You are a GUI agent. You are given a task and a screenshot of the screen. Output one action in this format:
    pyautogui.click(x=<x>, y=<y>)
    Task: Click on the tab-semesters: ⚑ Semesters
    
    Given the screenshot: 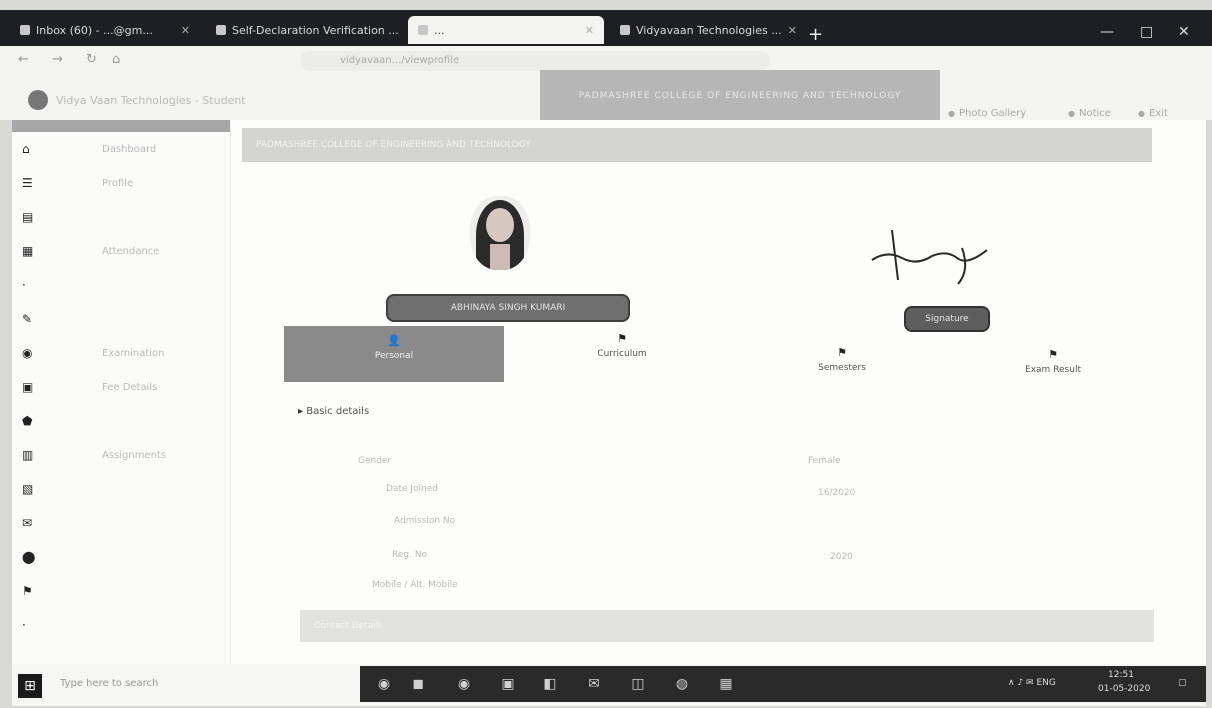 What is the action you would take?
    pyautogui.click(x=842, y=359)
    